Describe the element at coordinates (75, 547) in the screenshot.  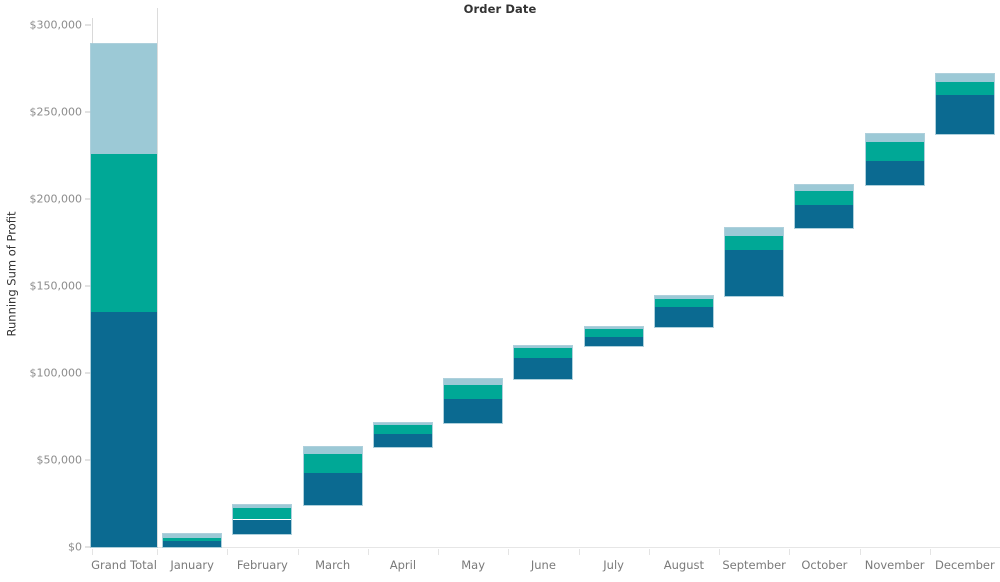
I see `y-axis-tick-label: $0` at that location.